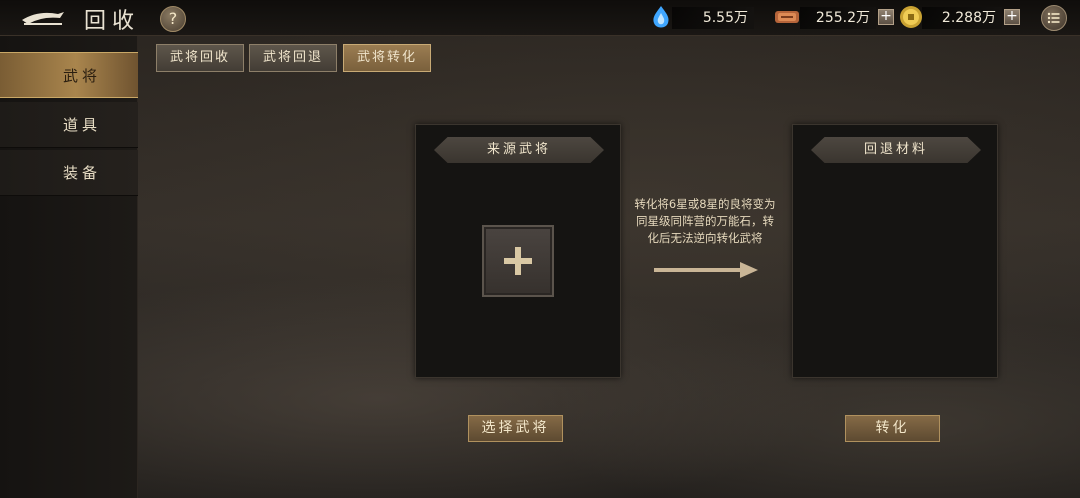 Image resolution: width=1080 pixels, height=498 pixels. Describe the element at coordinates (540, 18) in the screenshot. I see `top-bar: 回收 ? 5.55万 255.2万 + 2.288万 +` at that location.